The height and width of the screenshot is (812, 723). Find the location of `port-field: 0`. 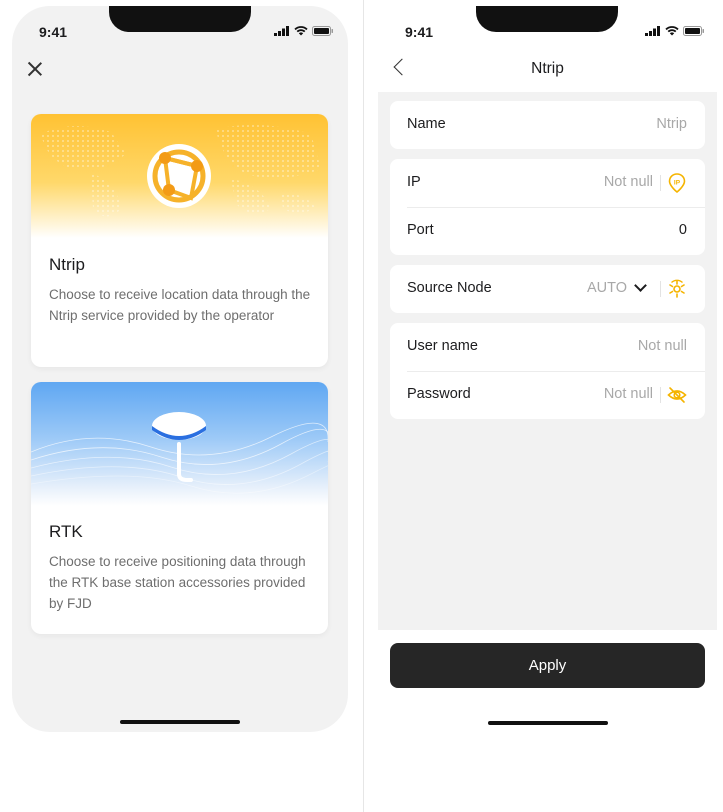

port-field: 0 is located at coordinates (683, 230).